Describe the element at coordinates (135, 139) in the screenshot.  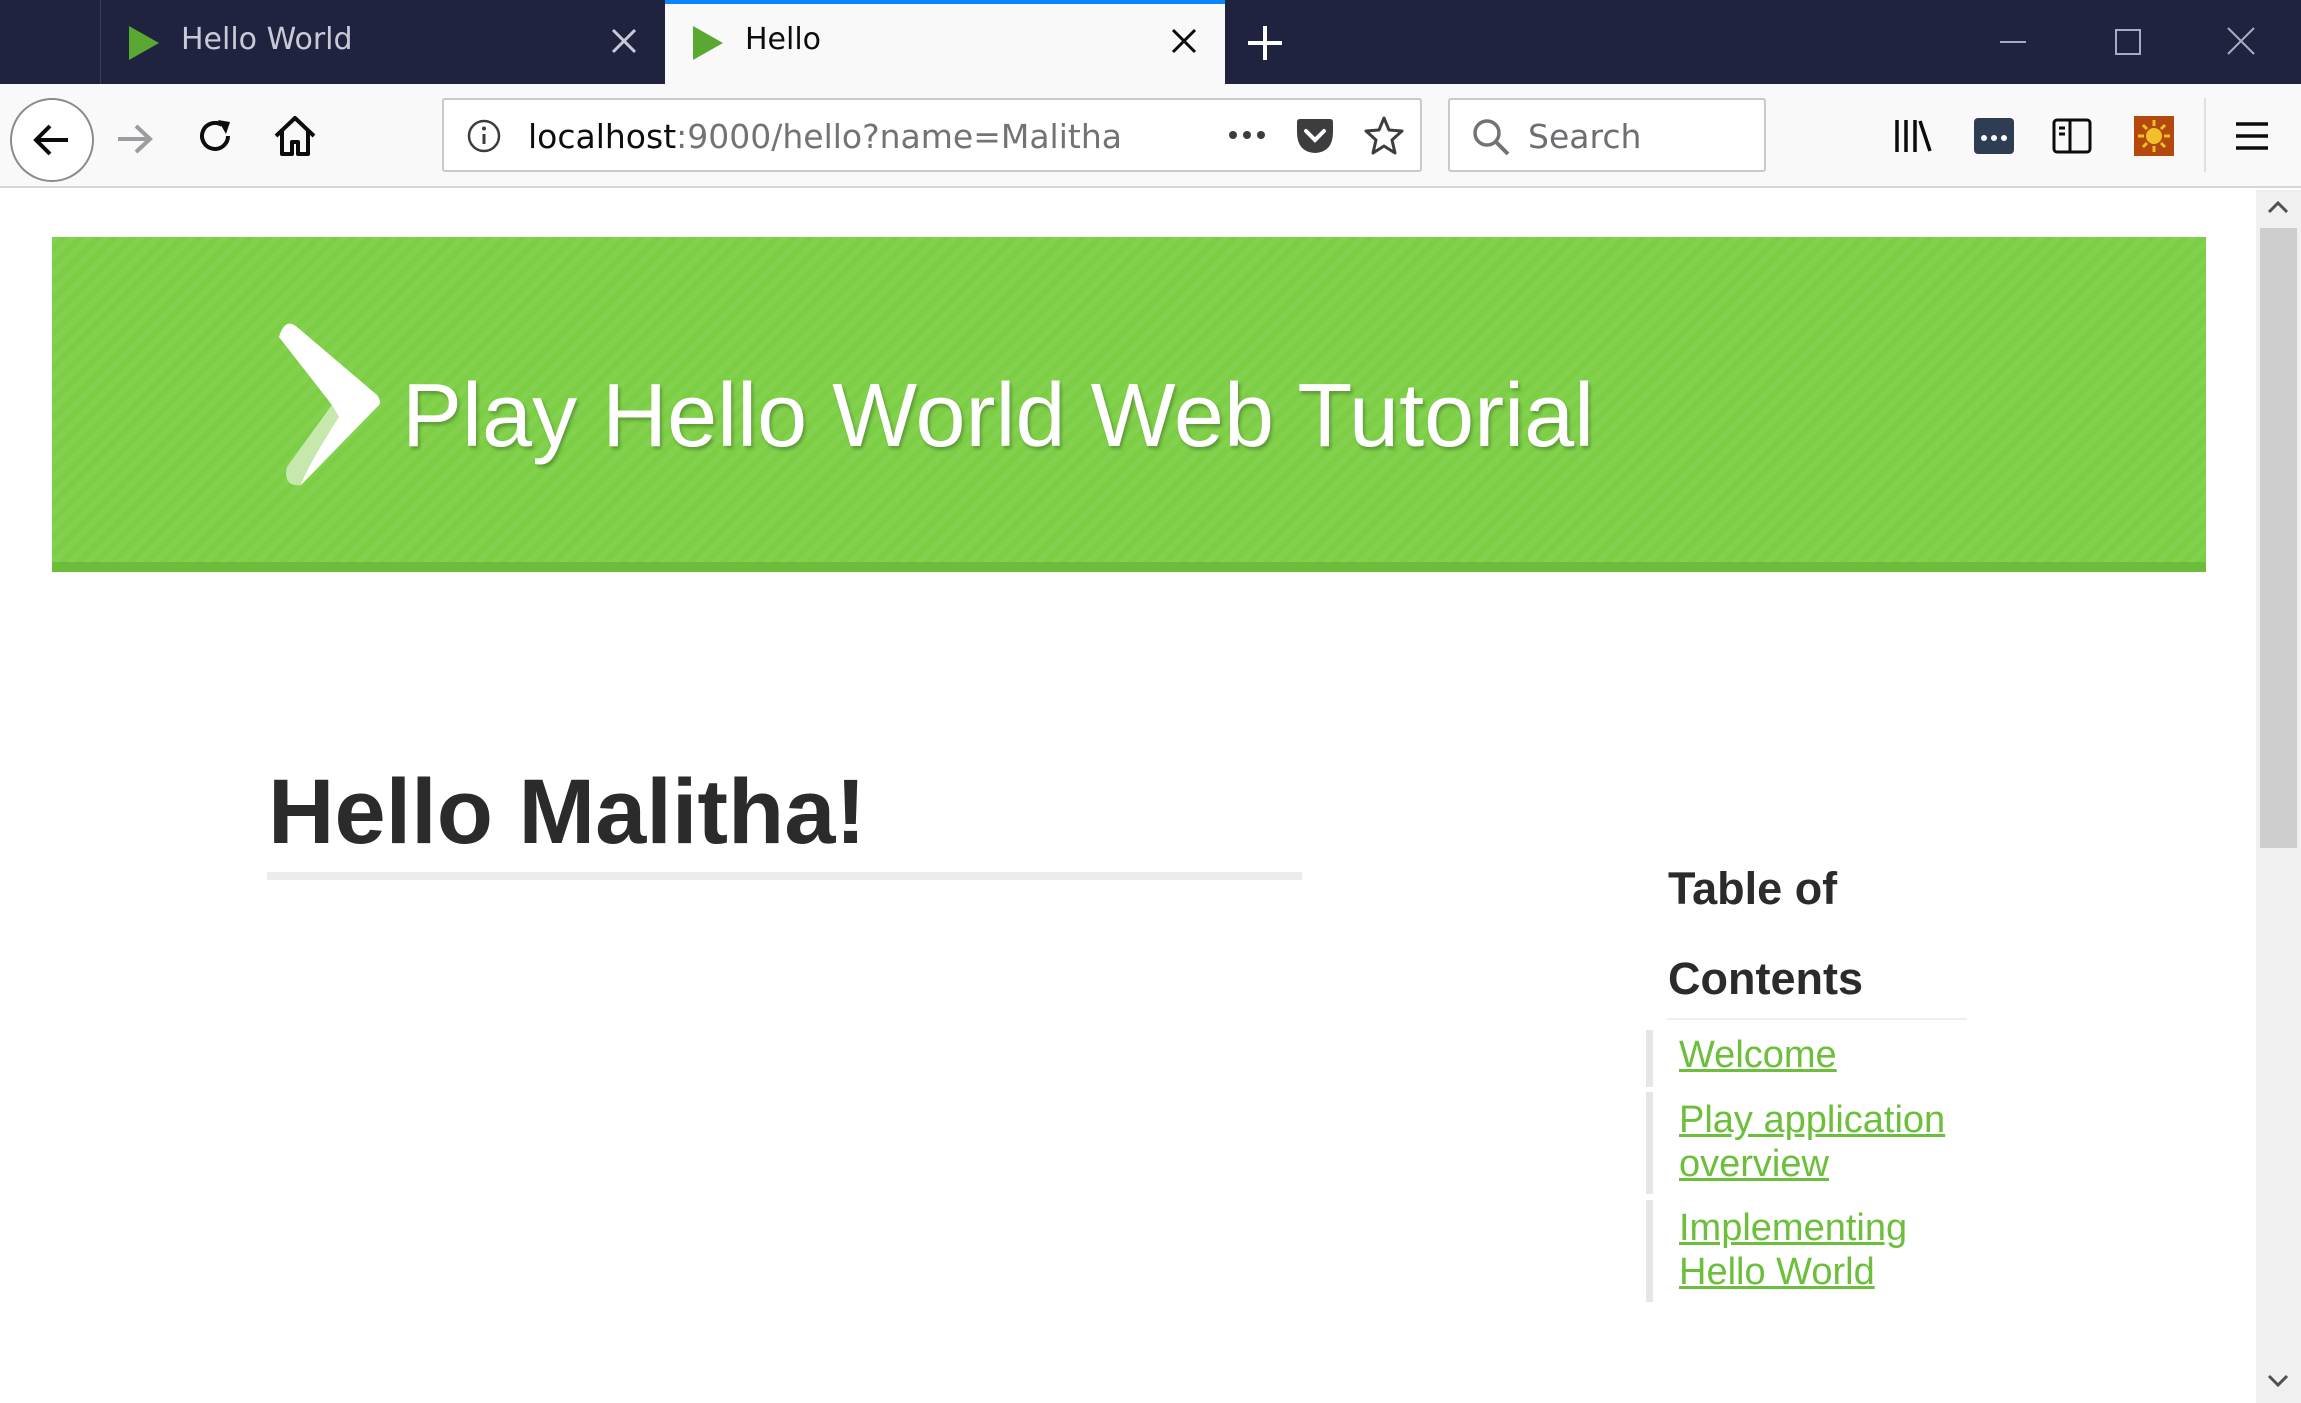
I see `forward-arrow-icon` at that location.